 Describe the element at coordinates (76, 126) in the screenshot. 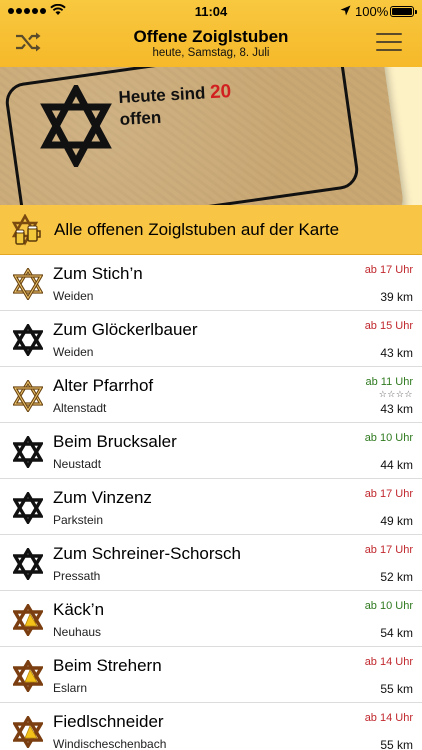

I see `zoigl-star-icon` at that location.